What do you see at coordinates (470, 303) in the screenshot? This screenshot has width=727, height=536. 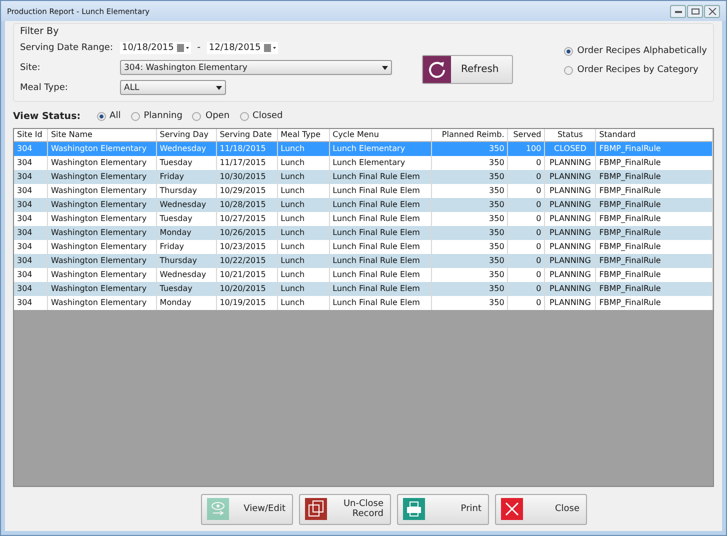 I see `table-cell: 350` at bounding box center [470, 303].